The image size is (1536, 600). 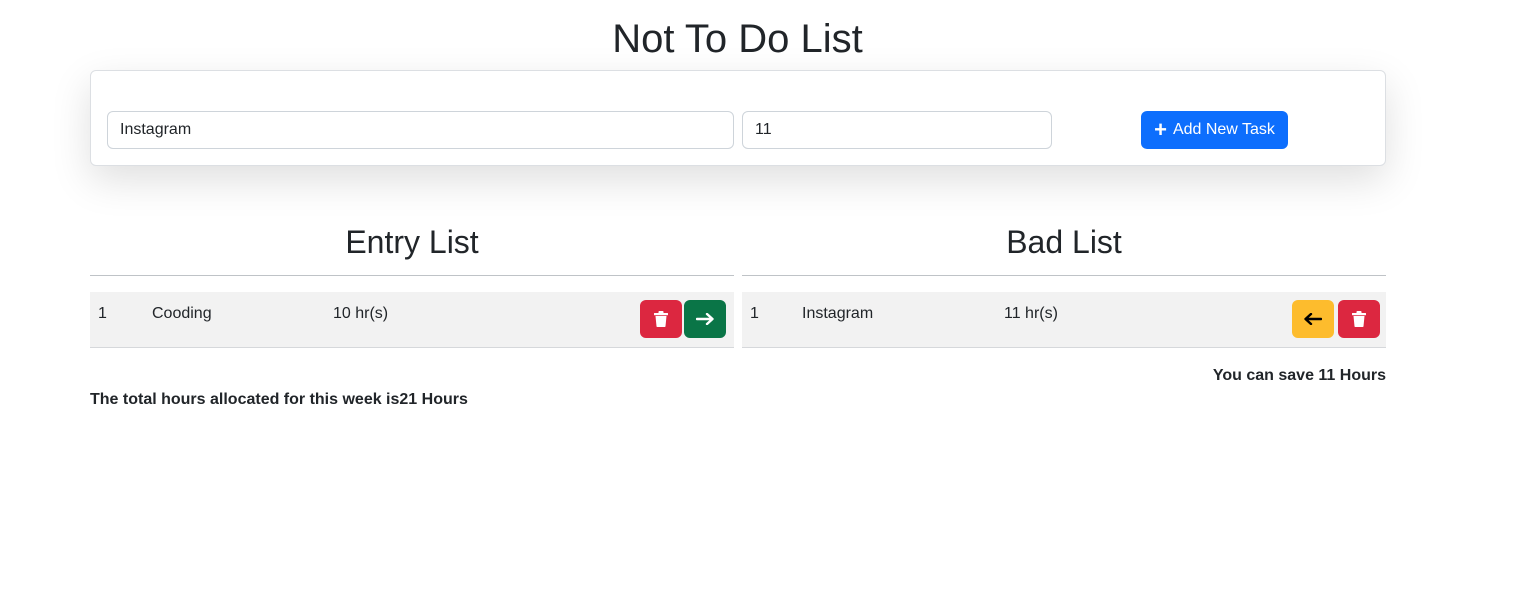 What do you see at coordinates (420, 130) in the screenshot?
I see `task-input` at bounding box center [420, 130].